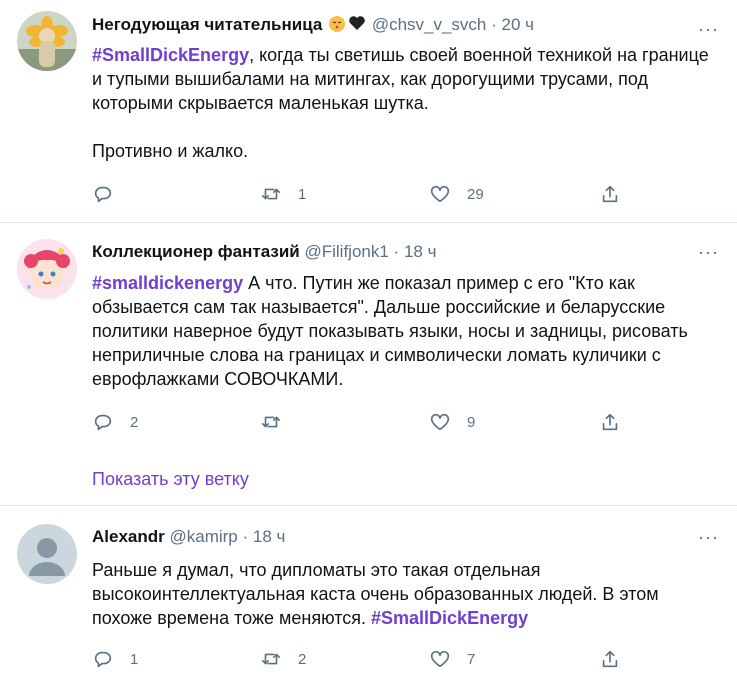  I want to click on tweet-actions: 2 9, so click(362, 422).